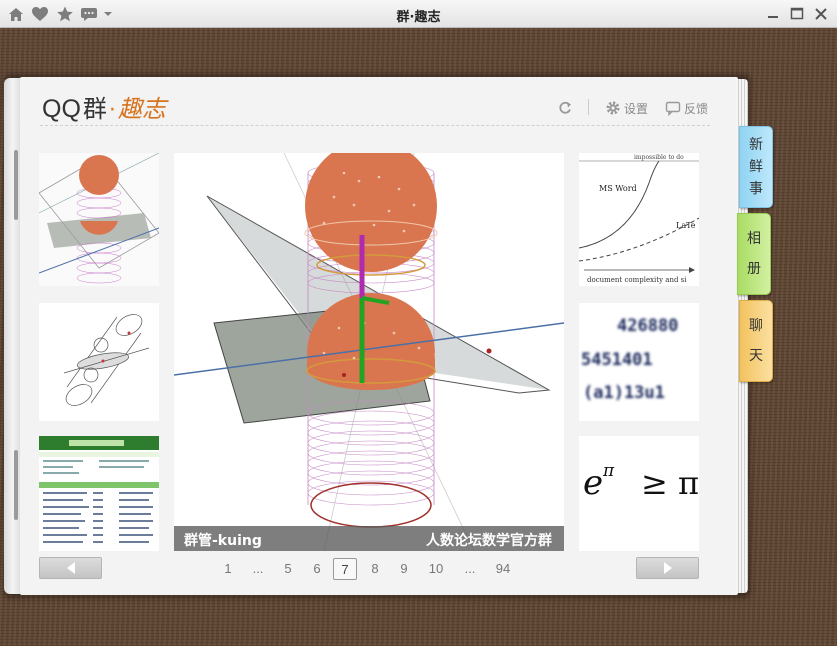 This screenshot has height=646, width=837. I want to click on latex-label: LaTe, so click(686, 225).